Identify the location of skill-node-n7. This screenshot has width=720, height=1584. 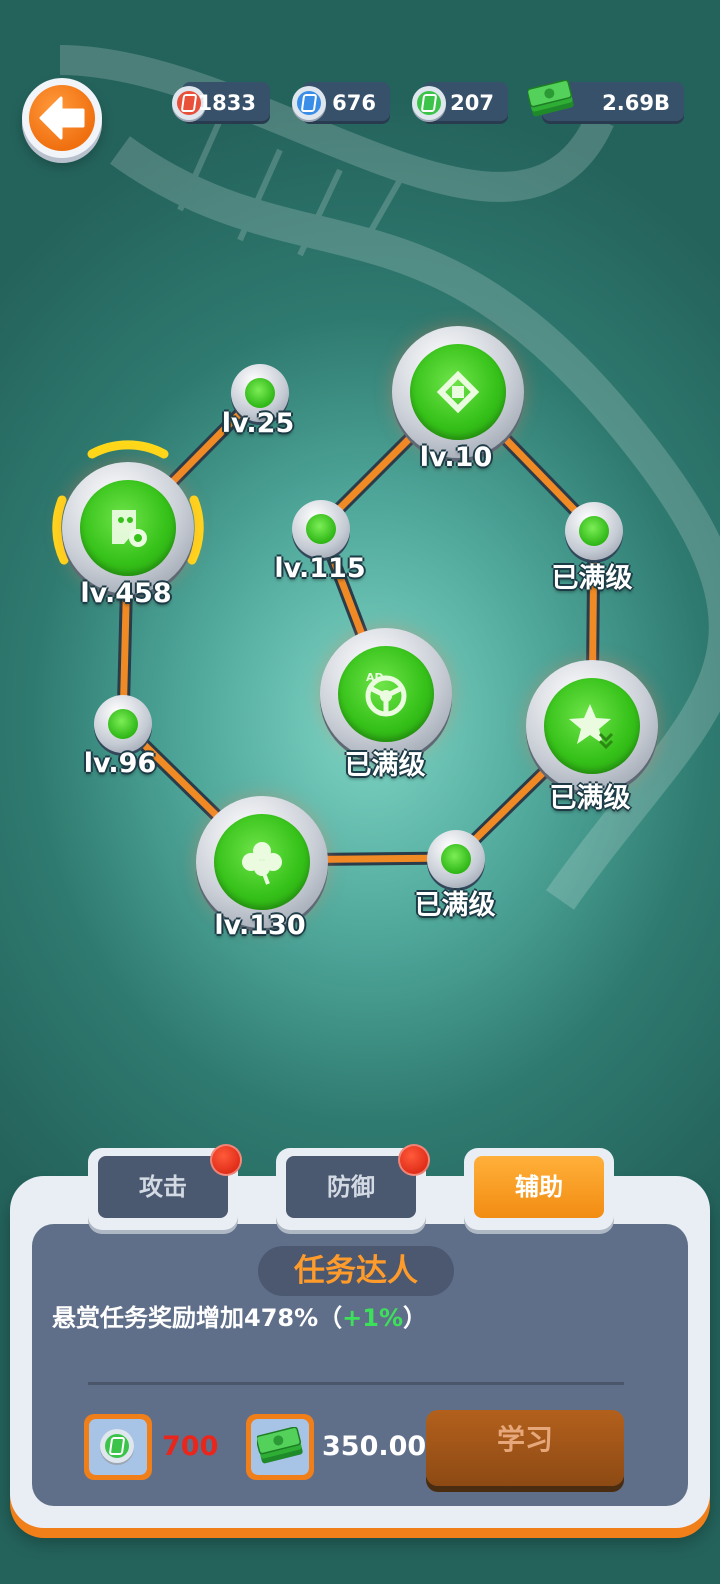
(594, 531).